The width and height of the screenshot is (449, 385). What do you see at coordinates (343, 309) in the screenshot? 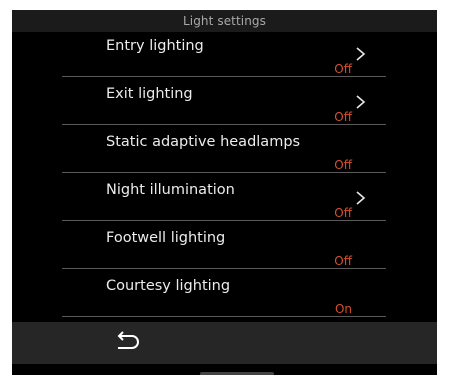
I see `setting-value: On` at bounding box center [343, 309].